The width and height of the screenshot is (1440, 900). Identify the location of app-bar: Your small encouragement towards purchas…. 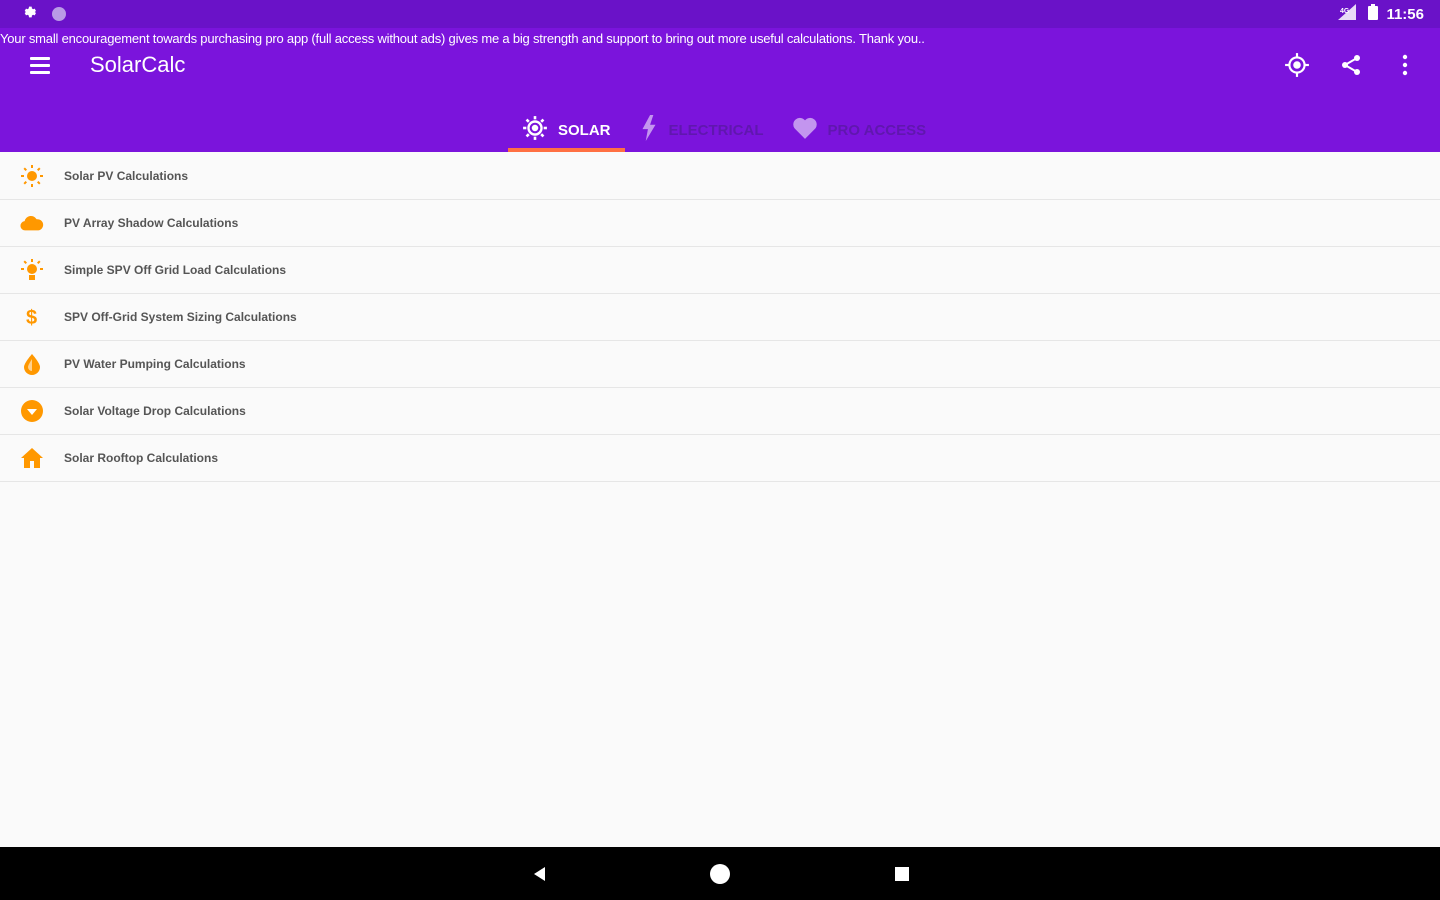
(720, 90).